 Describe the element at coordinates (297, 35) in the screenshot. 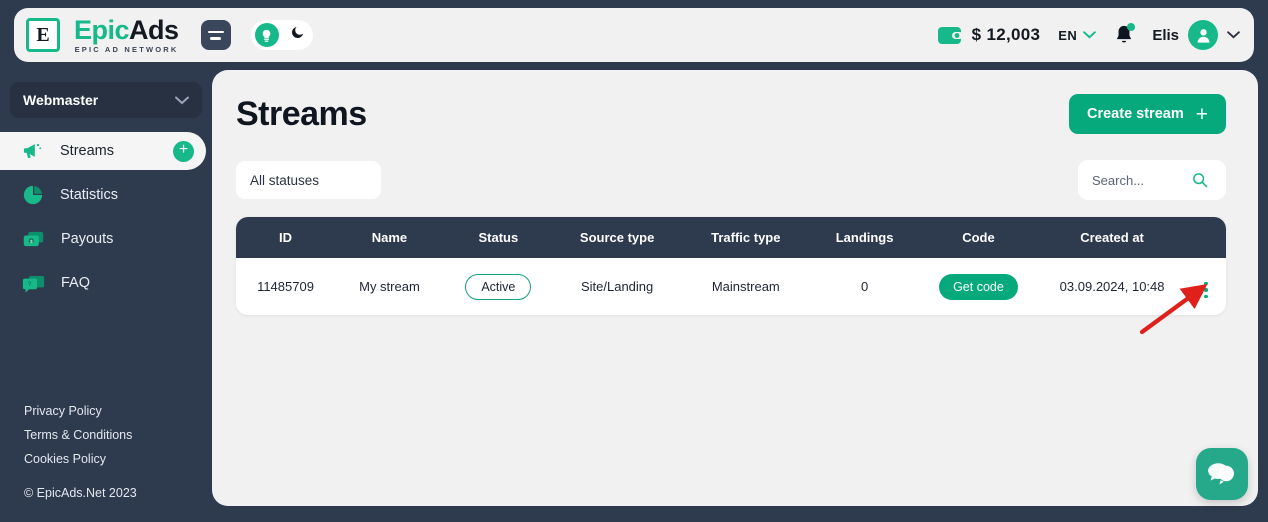

I see `moon-icon` at that location.